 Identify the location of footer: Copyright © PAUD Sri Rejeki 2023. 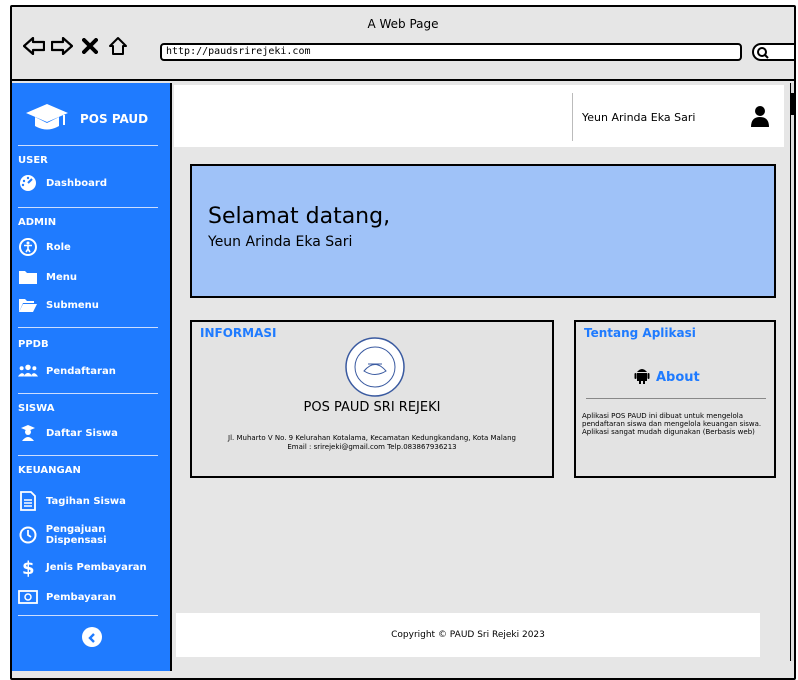
(468, 635).